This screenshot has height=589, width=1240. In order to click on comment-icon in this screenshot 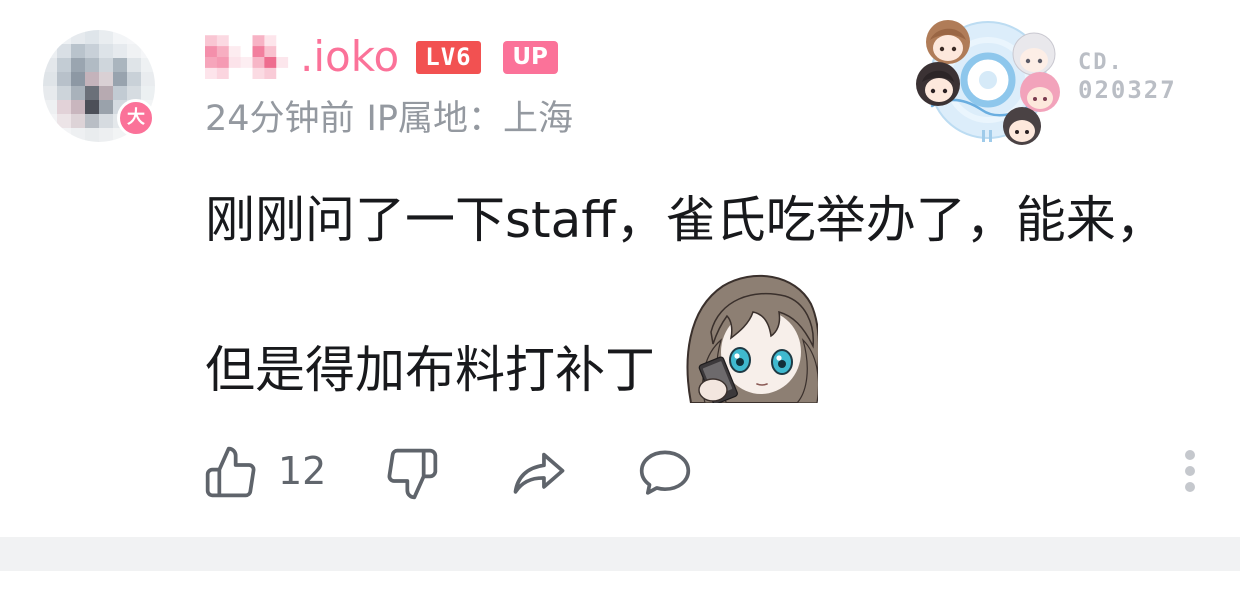, I will do `click(665, 472)`.